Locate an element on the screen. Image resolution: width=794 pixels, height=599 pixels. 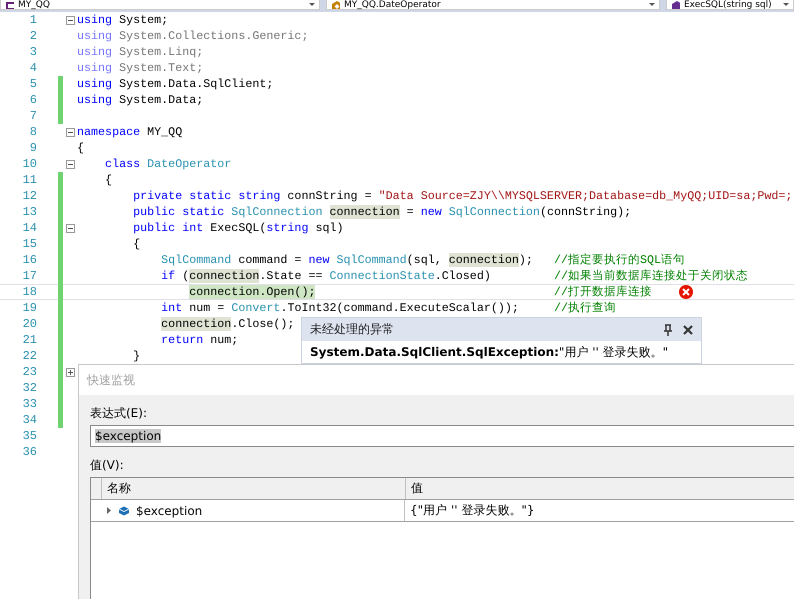
object-icon is located at coordinates (124, 510).